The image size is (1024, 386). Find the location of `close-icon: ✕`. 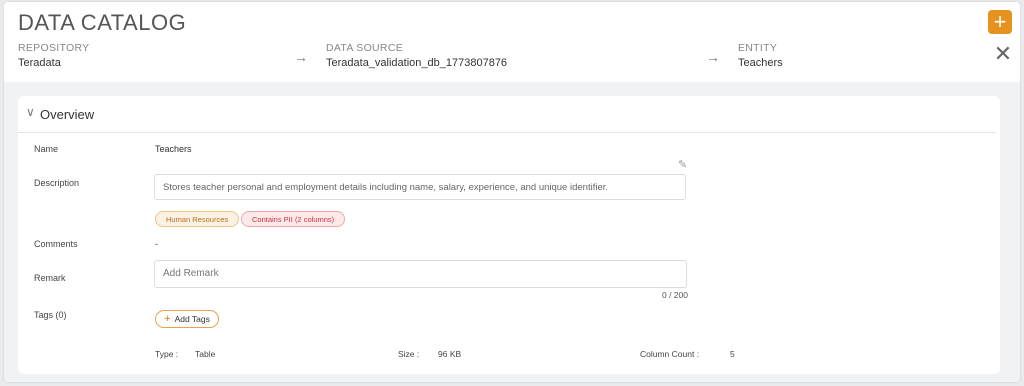

close-icon: ✕ is located at coordinates (1003, 53).